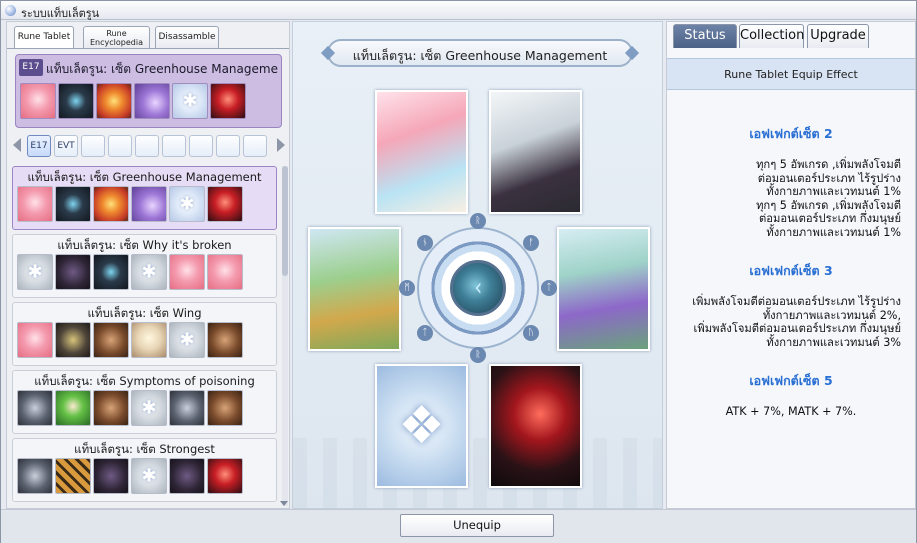 This screenshot has height=543, width=917. What do you see at coordinates (187, 37) in the screenshot?
I see `tab-disassemble: Disassamble` at bounding box center [187, 37].